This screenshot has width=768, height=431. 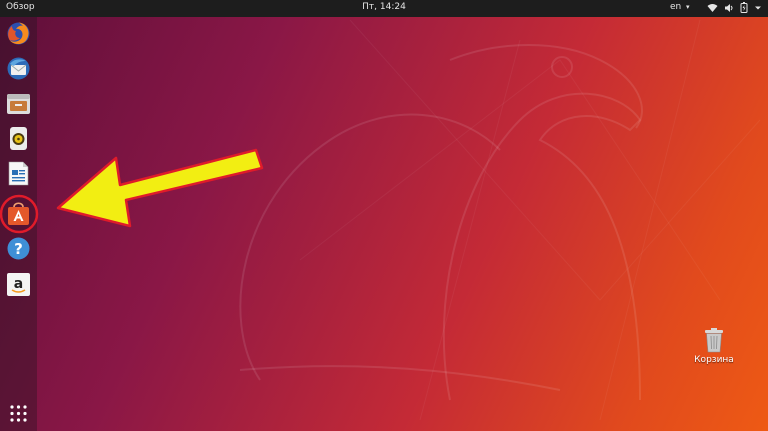 I want to click on annotation-overlay, so click(x=132, y=191).